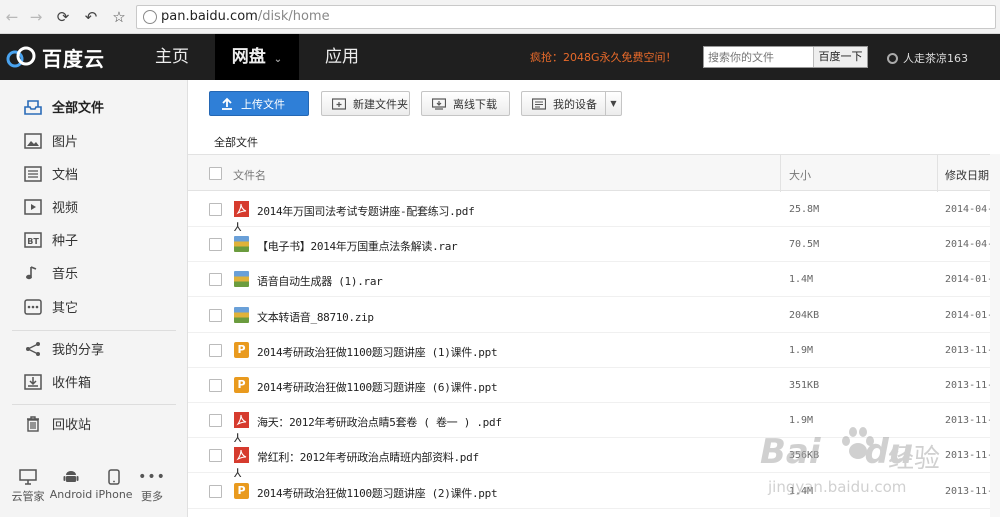 Image resolution: width=1000 pixels, height=517 pixels. What do you see at coordinates (54, 57) in the screenshot?
I see `logo: 百度云` at bounding box center [54, 57].